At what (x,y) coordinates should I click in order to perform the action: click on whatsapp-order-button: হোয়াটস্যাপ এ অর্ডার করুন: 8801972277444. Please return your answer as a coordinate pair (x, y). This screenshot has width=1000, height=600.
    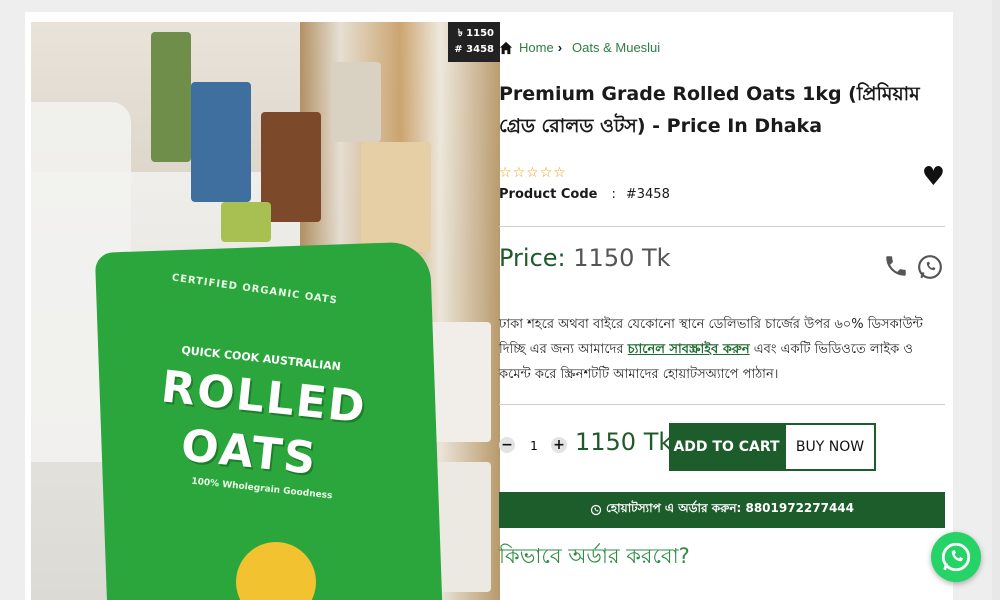
    Looking at the image, I should click on (722, 510).